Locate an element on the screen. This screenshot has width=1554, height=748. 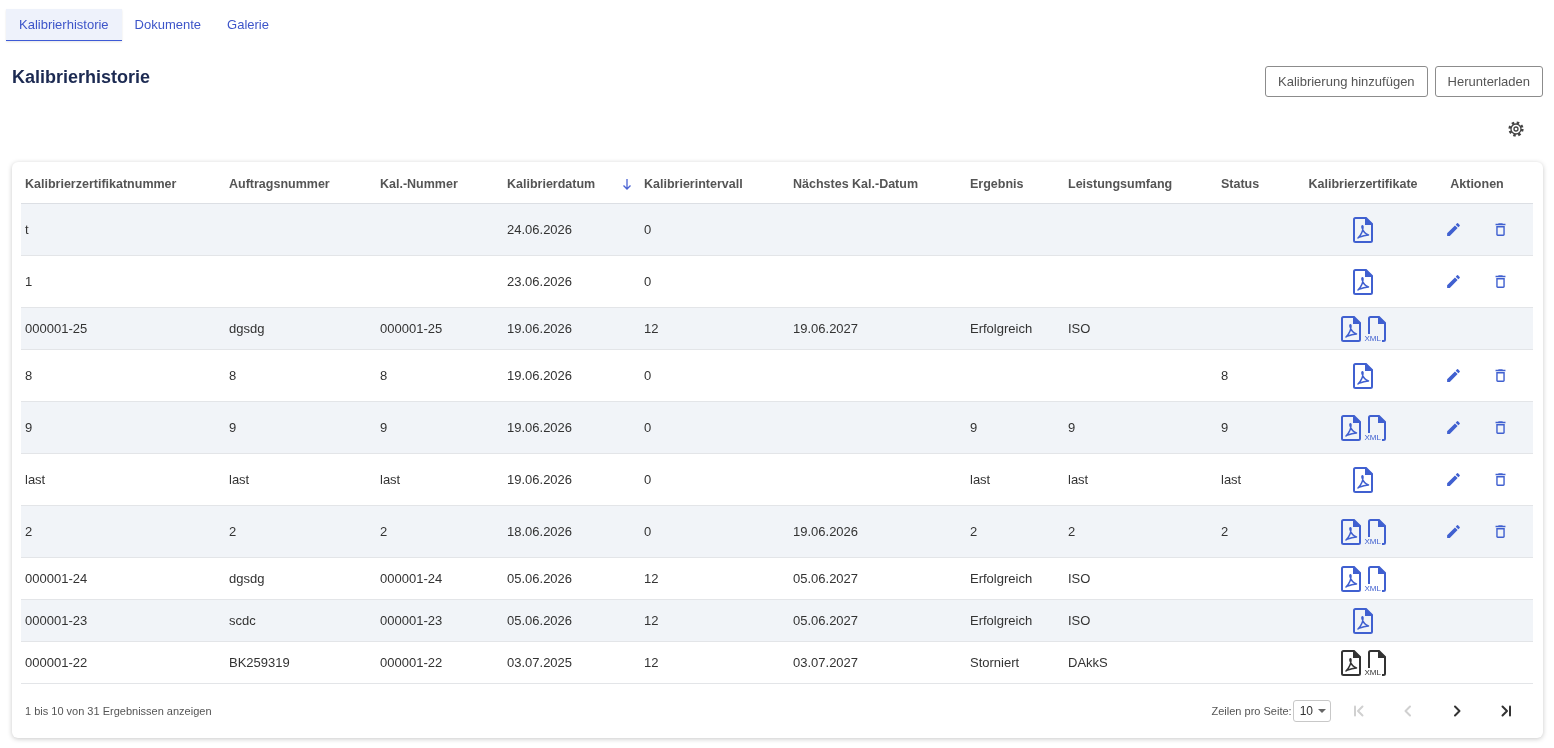
table-cell-text: BK259319 is located at coordinates (259, 662).